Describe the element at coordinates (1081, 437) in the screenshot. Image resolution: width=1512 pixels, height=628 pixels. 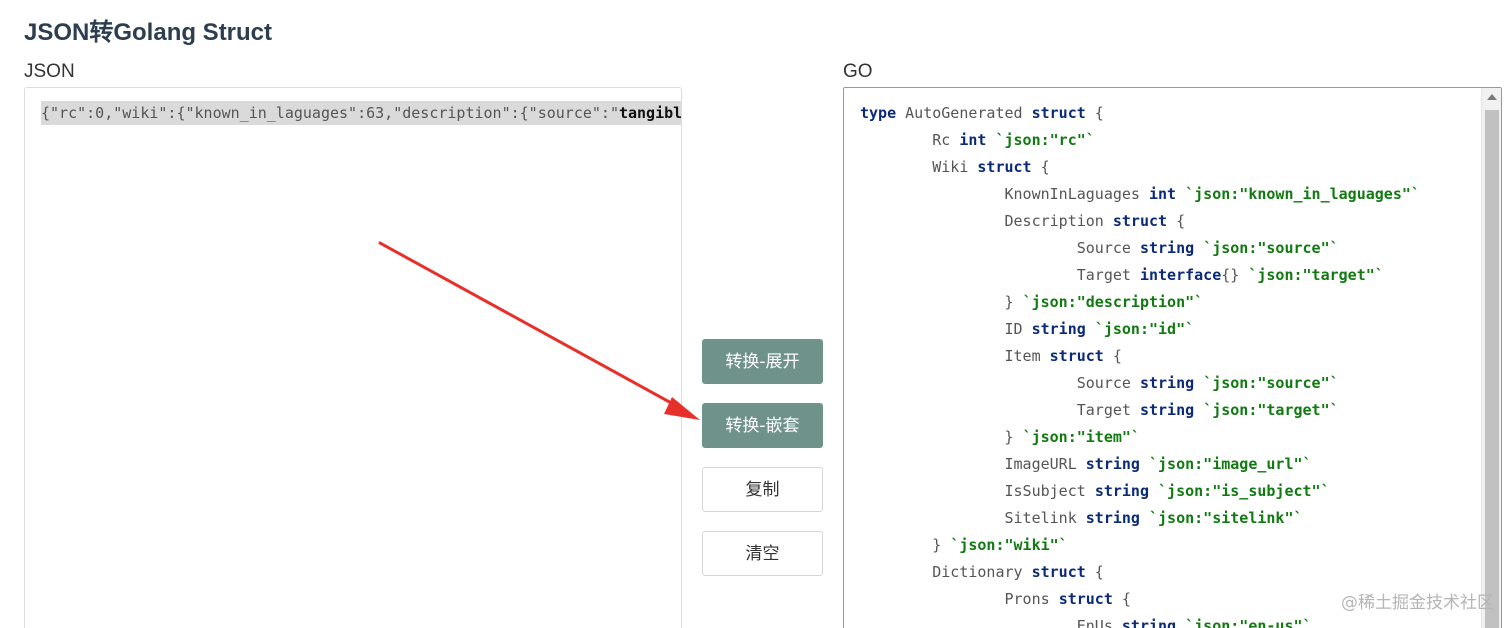
I see `go-code-token: `json:"item"`` at that location.